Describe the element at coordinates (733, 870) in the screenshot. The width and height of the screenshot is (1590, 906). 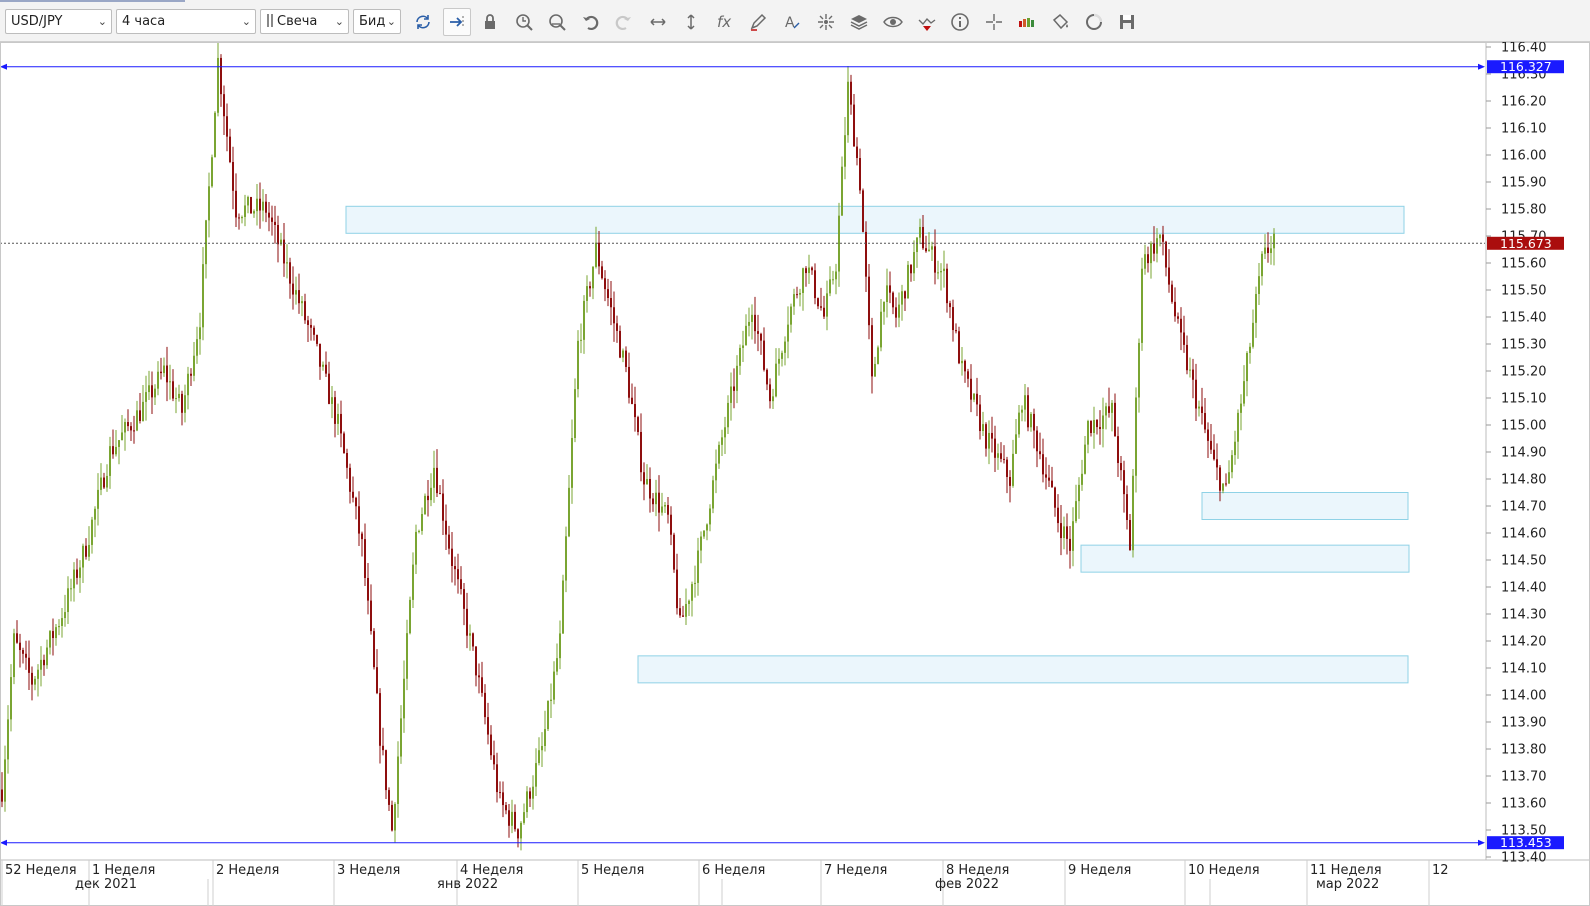
I see `week-label: 6 Неделя` at that location.